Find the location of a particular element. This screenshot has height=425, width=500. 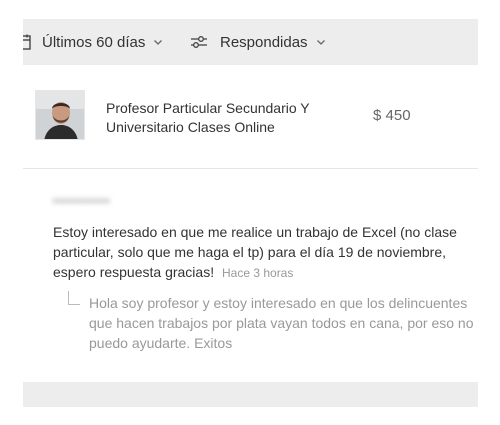

asker-name: ••••••••••• is located at coordinates (82, 201).